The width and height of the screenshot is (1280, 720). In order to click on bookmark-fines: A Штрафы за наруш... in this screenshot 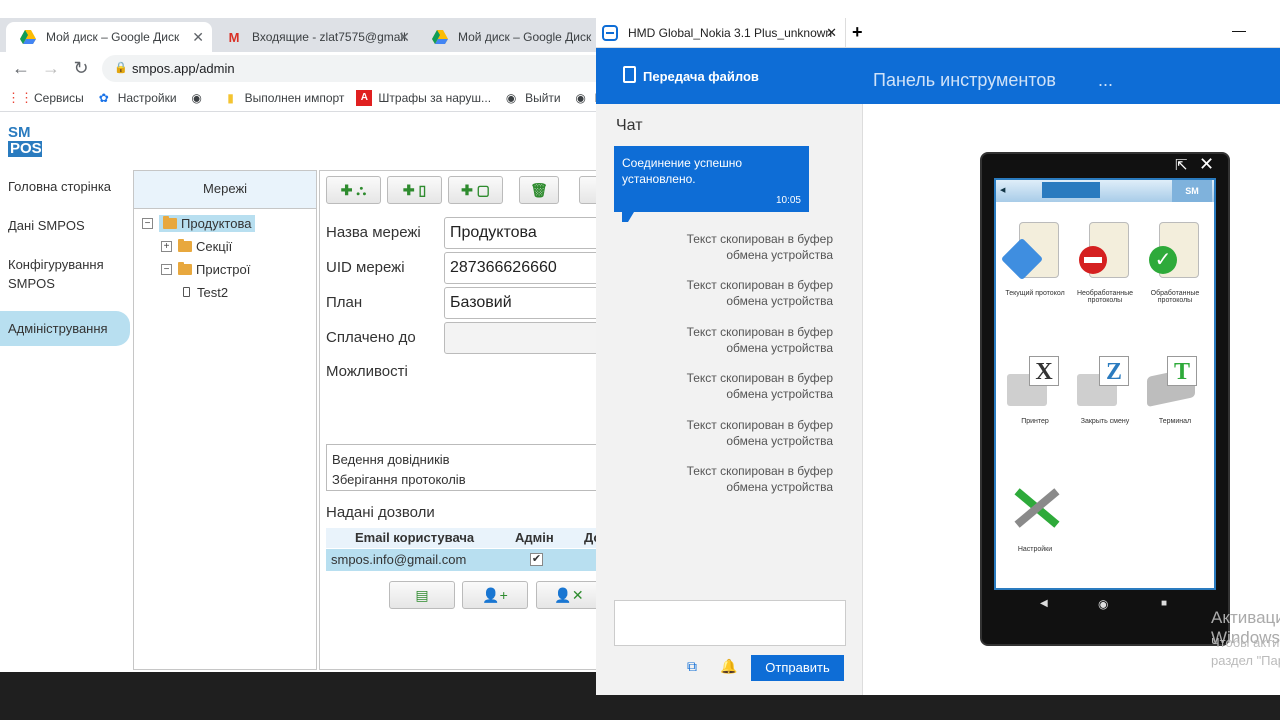, I will do `click(423, 97)`.